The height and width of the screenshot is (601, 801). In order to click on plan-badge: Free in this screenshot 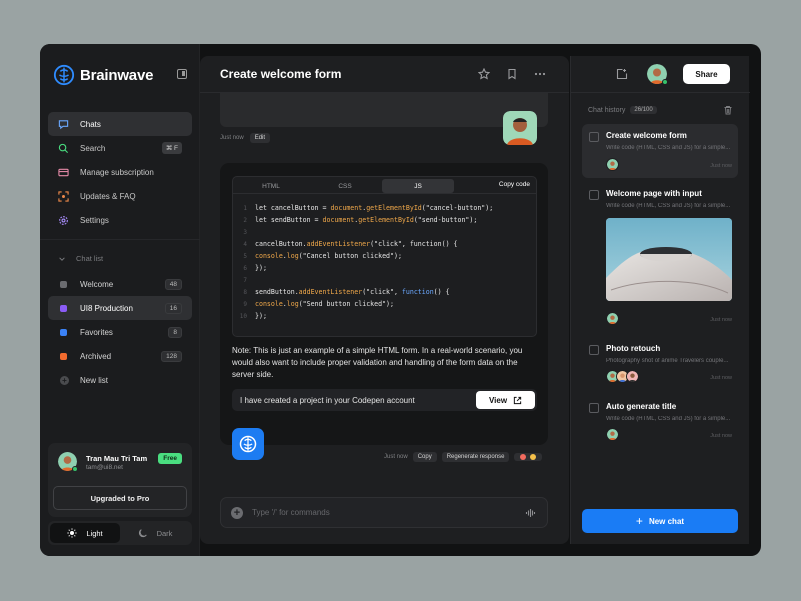, I will do `click(170, 458)`.